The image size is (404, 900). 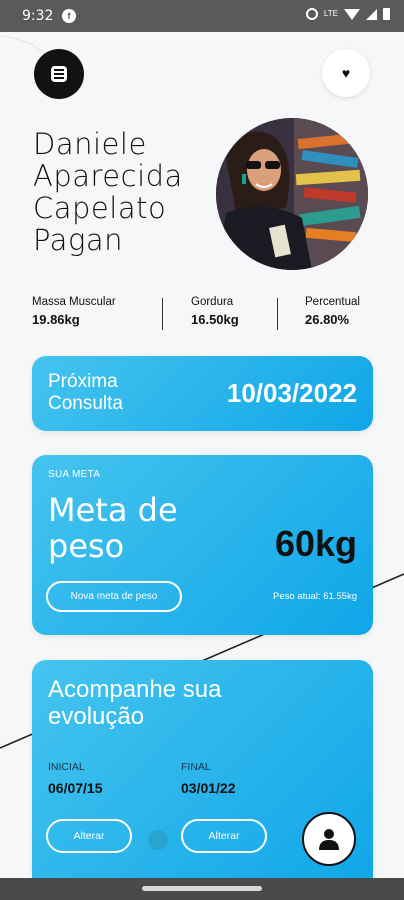 What do you see at coordinates (330, 13) in the screenshot?
I see `lte-icon: LTE` at bounding box center [330, 13].